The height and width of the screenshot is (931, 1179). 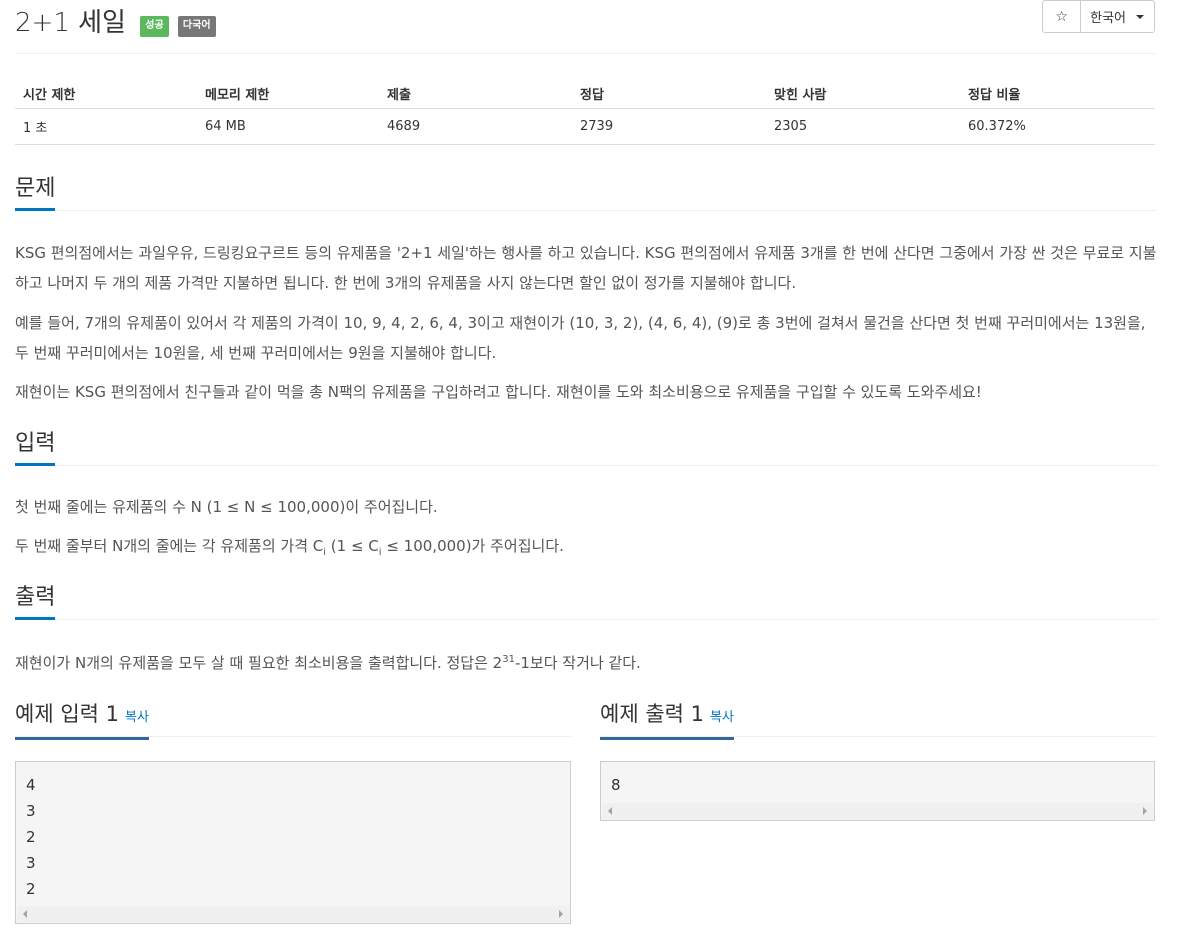 What do you see at coordinates (669, 94) in the screenshot?
I see `stats-header-accepted: 정답` at bounding box center [669, 94].